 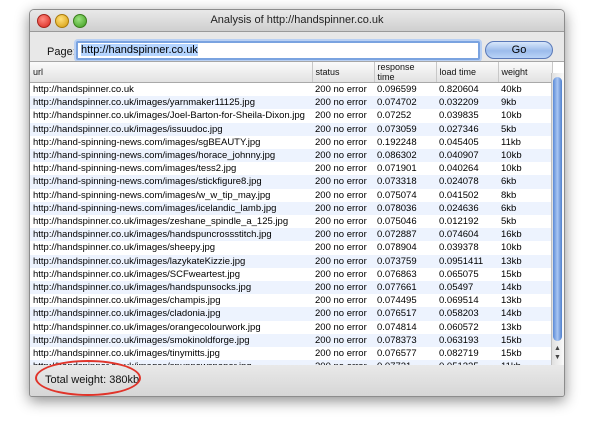 I want to click on cell-response-time: 0.192248, so click(x=397, y=142).